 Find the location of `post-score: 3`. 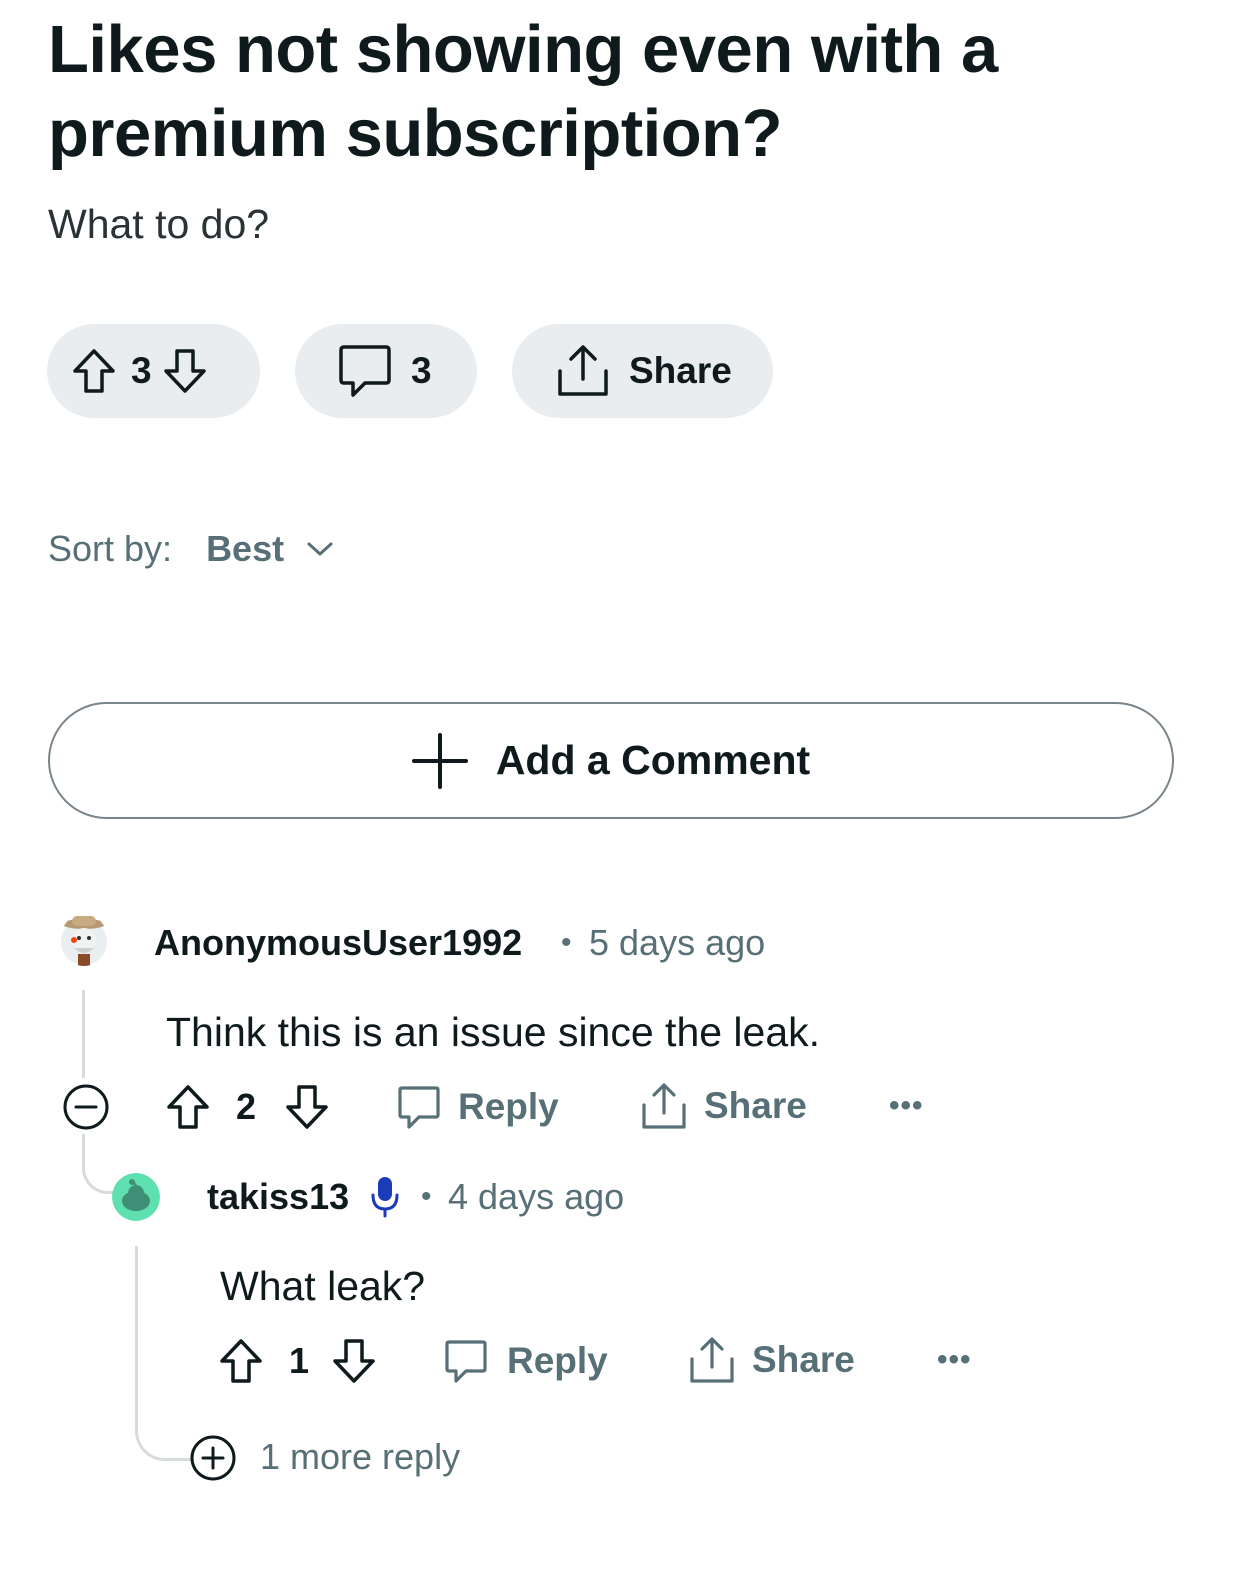

post-score: 3 is located at coordinates (141, 370).